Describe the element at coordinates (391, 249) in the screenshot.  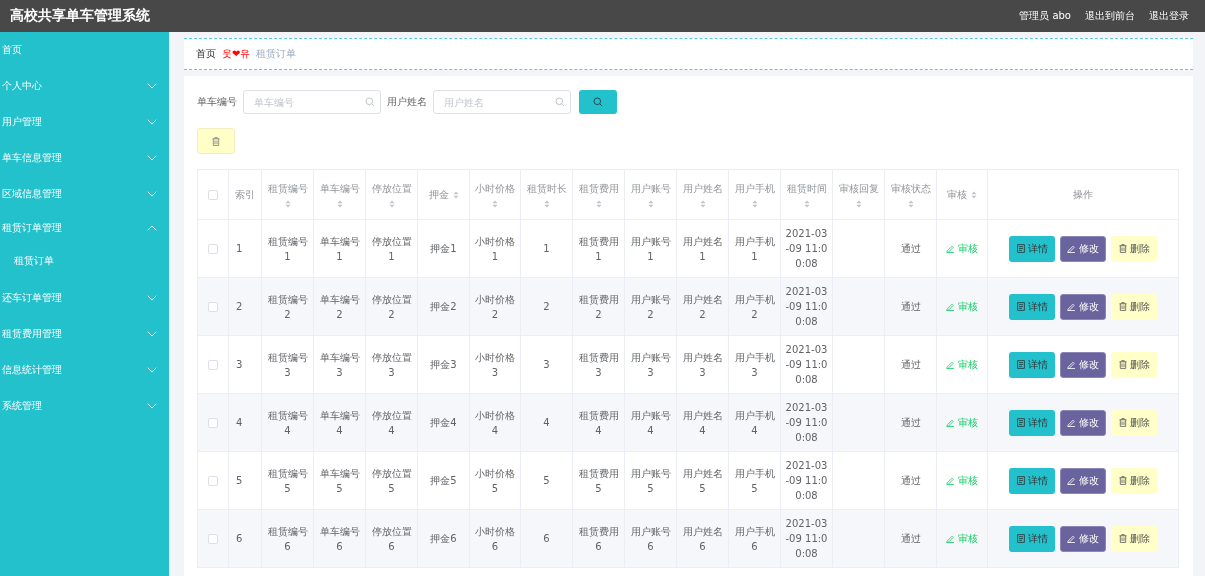
I see `table-cell-text: 停放位置1` at that location.